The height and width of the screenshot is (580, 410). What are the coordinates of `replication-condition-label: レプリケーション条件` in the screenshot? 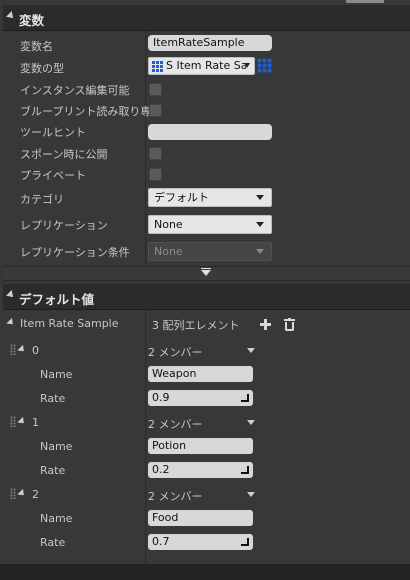 It's located at (75, 252).